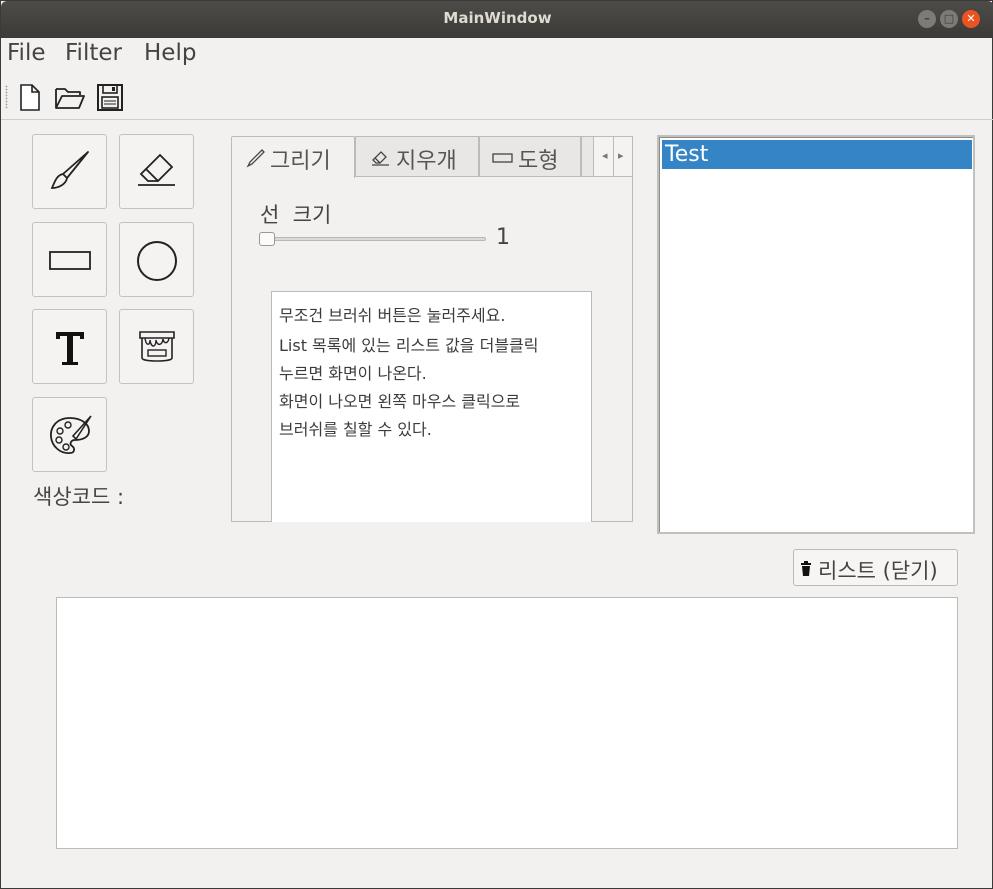 This screenshot has height=889, width=993. Describe the element at coordinates (400, 401) in the screenshot. I see `description-line: 화면이 나오면 왼쪽 마우스 클릭으로` at that location.